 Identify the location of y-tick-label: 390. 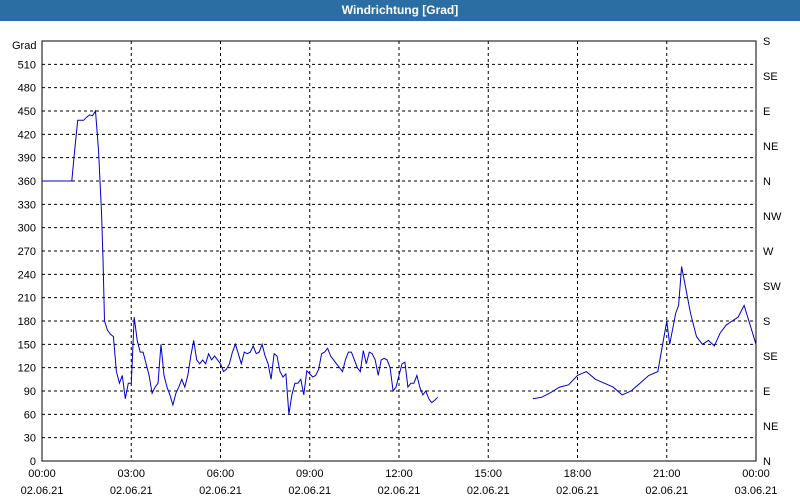
(27, 159).